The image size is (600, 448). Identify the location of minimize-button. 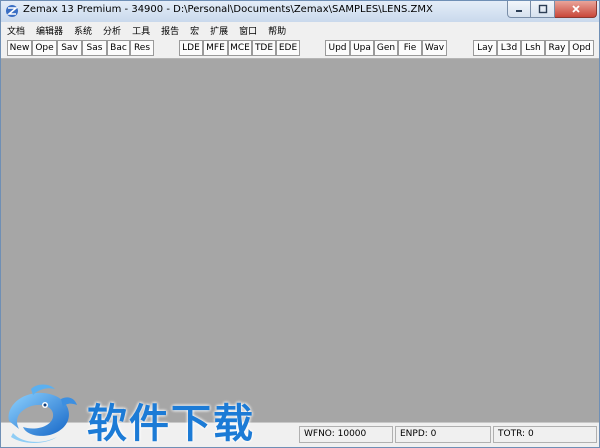
(519, 9).